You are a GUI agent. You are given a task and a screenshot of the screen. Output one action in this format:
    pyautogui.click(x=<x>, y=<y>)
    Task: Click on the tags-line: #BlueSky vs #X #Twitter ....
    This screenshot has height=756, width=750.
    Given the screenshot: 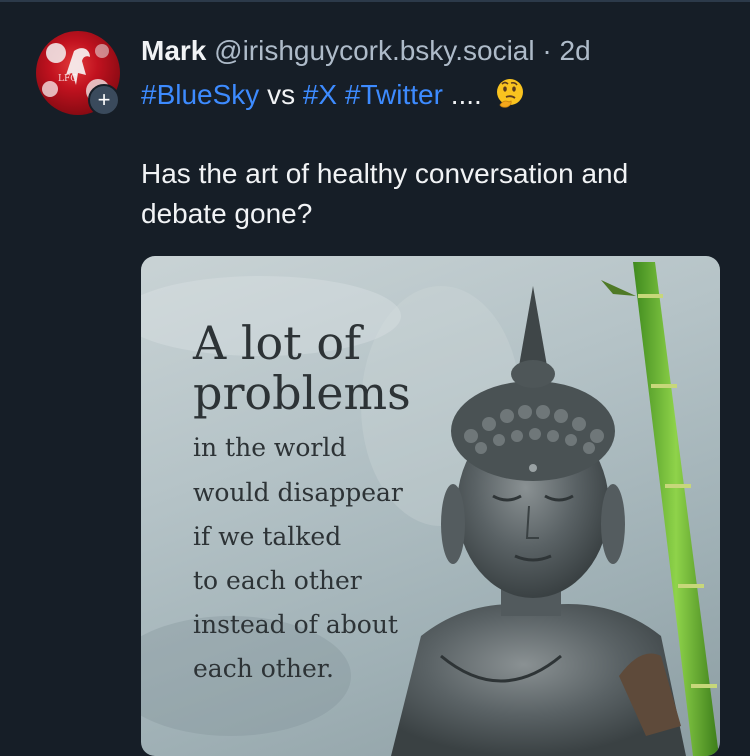 What is the action you would take?
    pyautogui.click(x=441, y=95)
    